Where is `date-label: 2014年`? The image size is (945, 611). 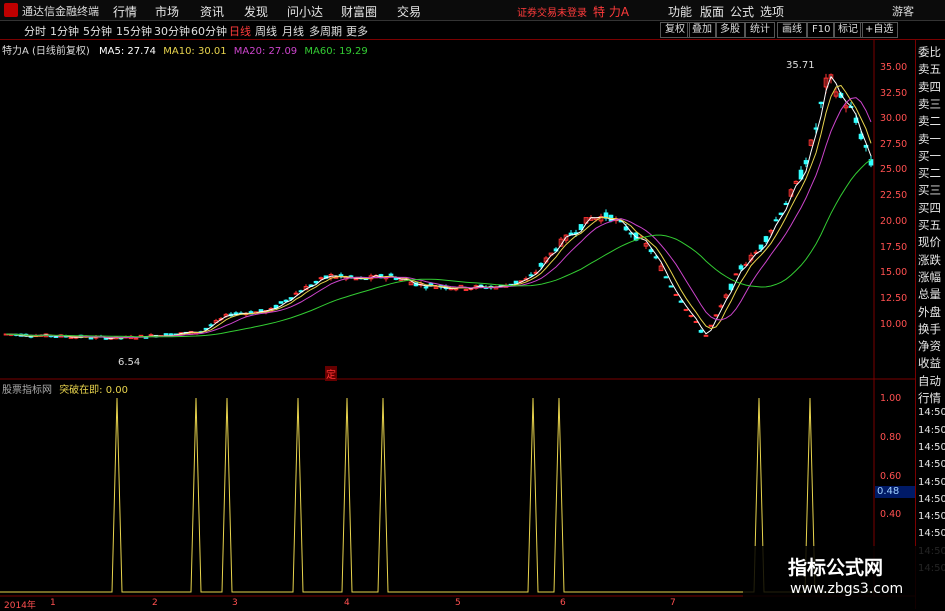
date-label: 2014年 is located at coordinates (20, 606).